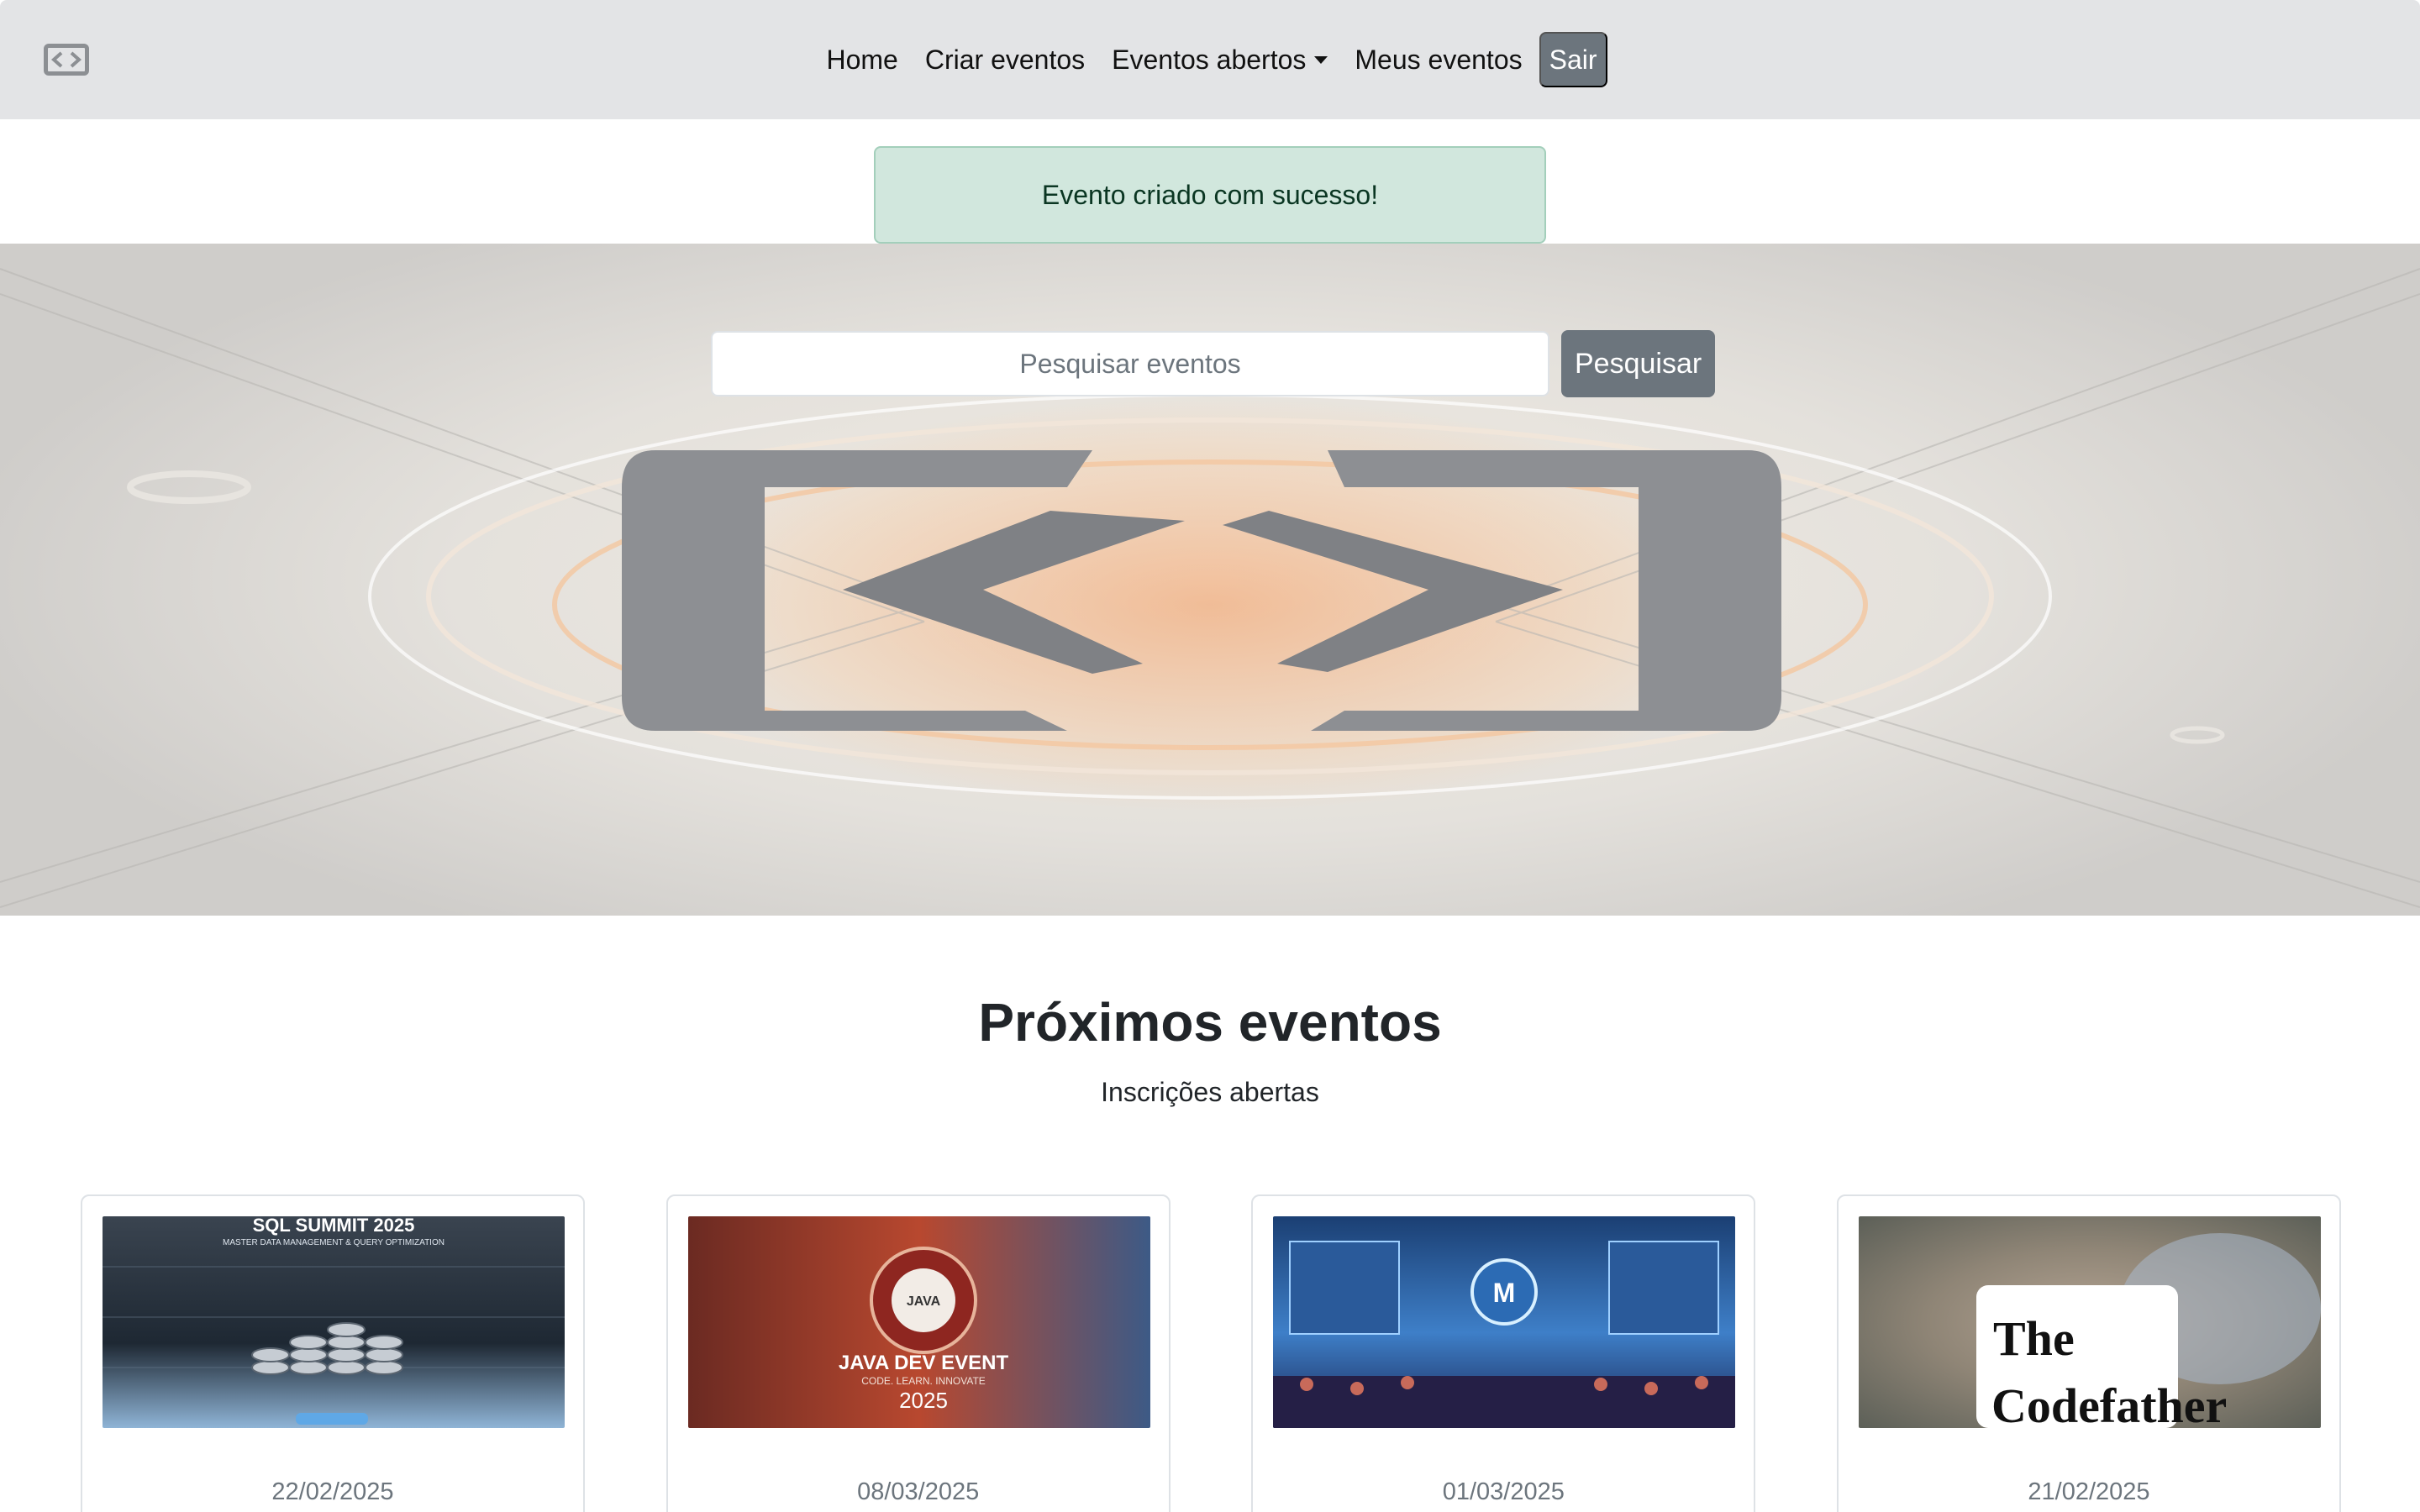  I want to click on logout-button: Sair, so click(1573, 59).